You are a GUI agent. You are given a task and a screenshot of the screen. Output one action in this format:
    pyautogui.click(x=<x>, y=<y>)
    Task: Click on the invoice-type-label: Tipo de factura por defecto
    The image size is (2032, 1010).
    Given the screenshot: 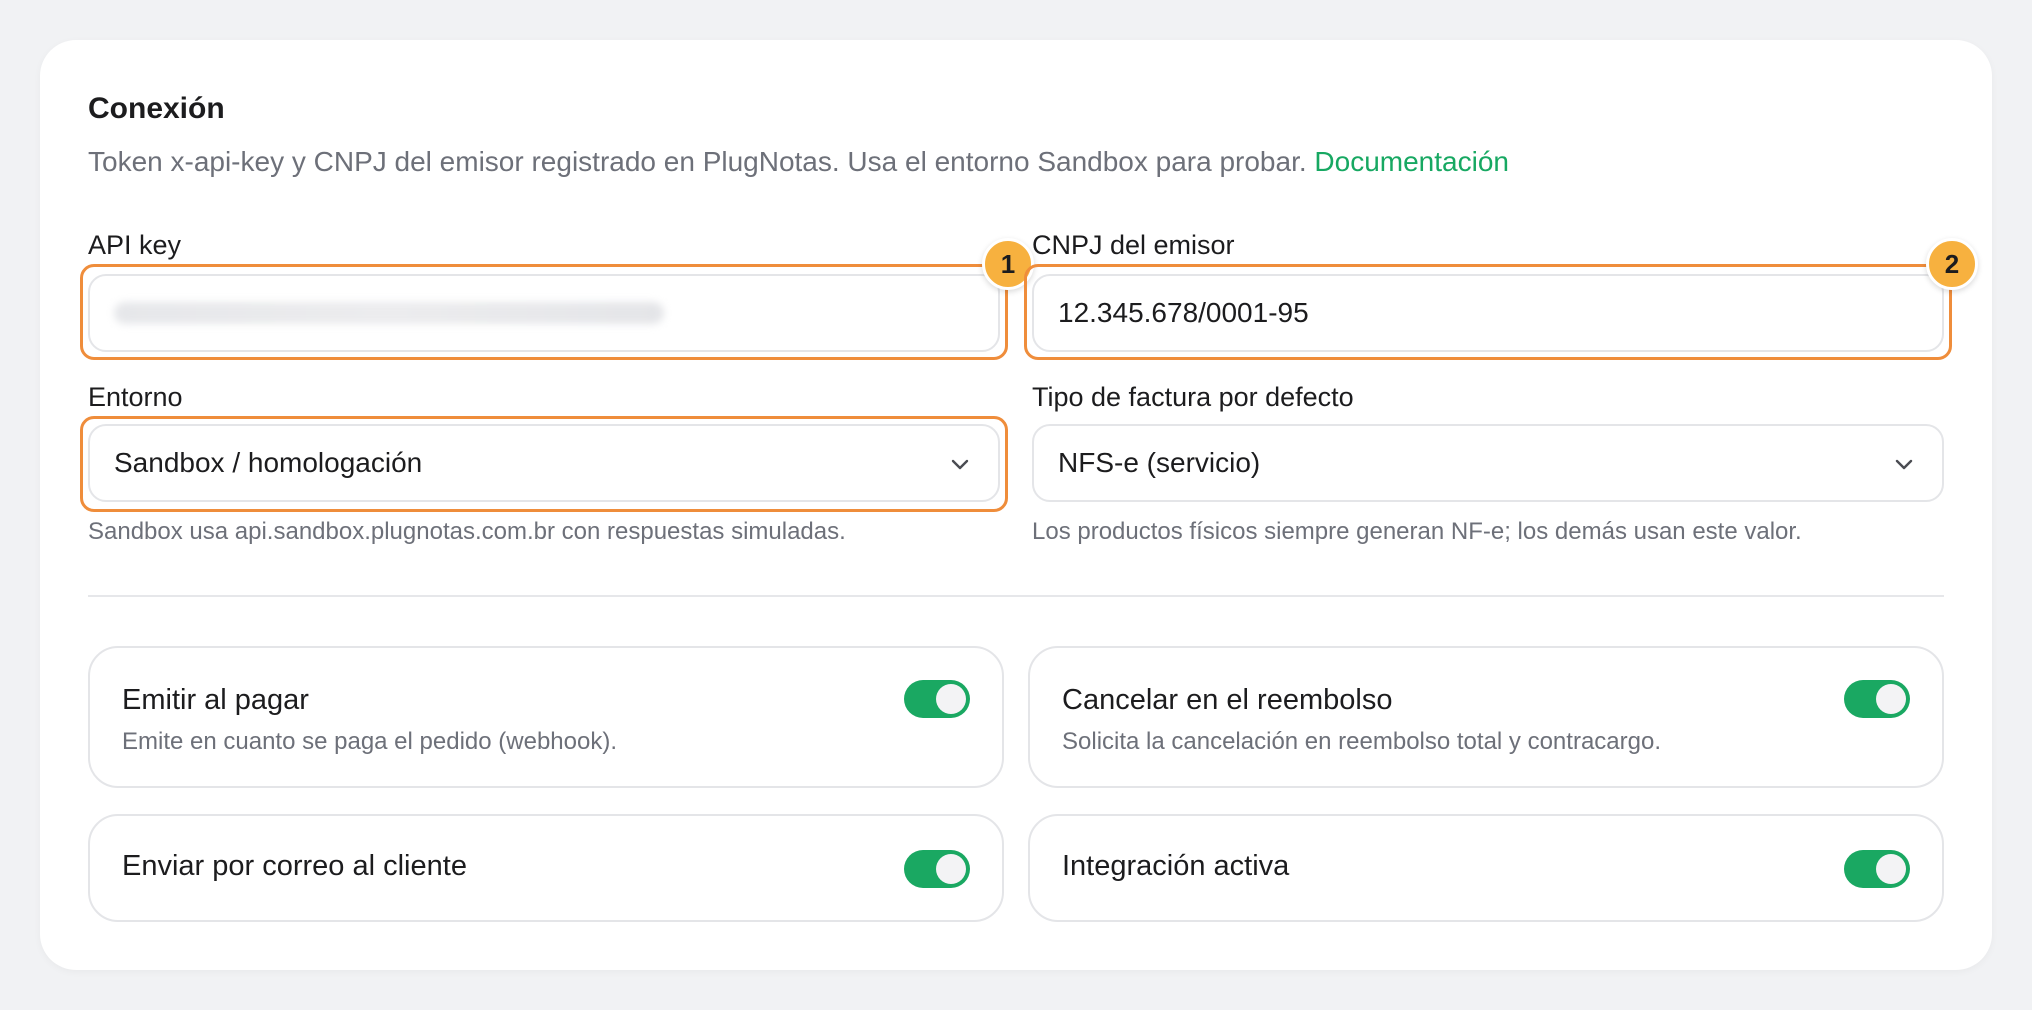 What is the action you would take?
    pyautogui.click(x=1193, y=397)
    